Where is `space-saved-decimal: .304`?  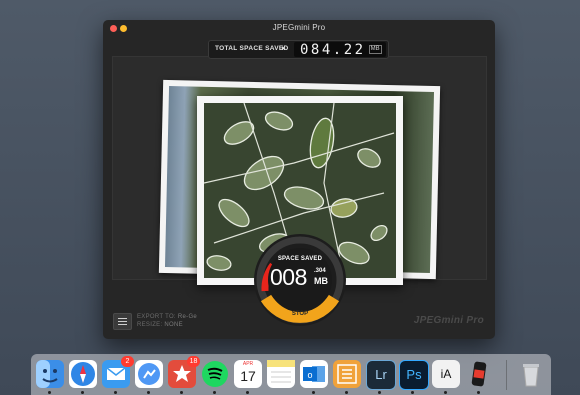
space-saved-decimal: .304 is located at coordinates (320, 271).